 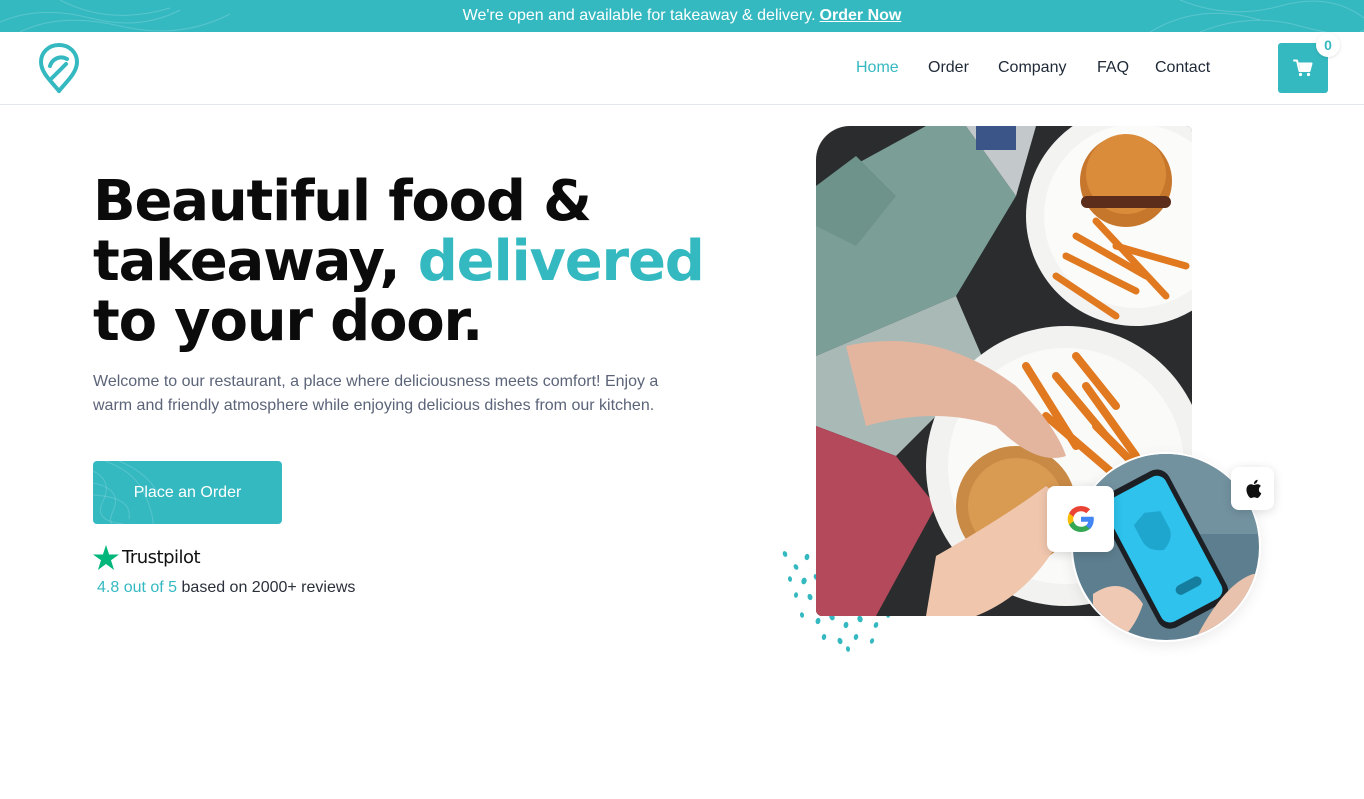 What do you see at coordinates (1303, 68) in the screenshot?
I see `cart-icon` at bounding box center [1303, 68].